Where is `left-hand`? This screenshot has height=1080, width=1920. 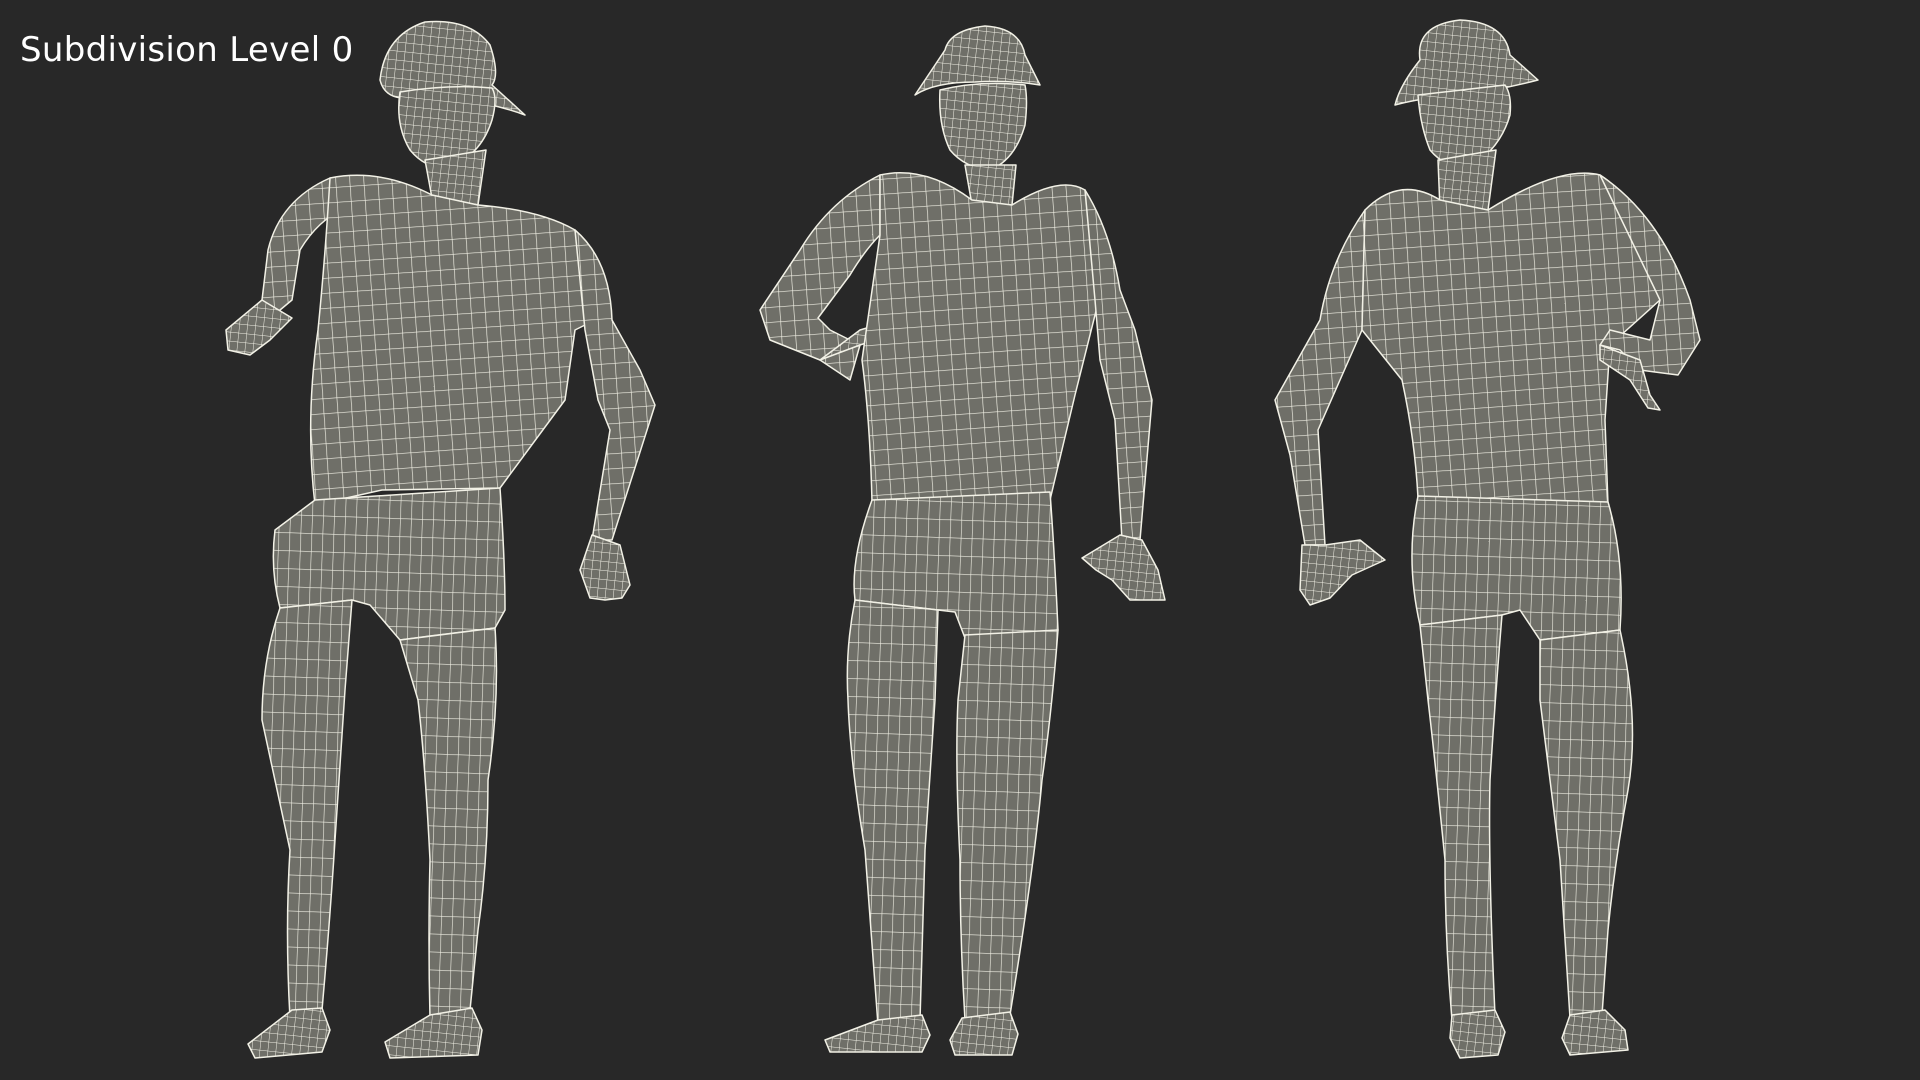 left-hand is located at coordinates (1342, 572).